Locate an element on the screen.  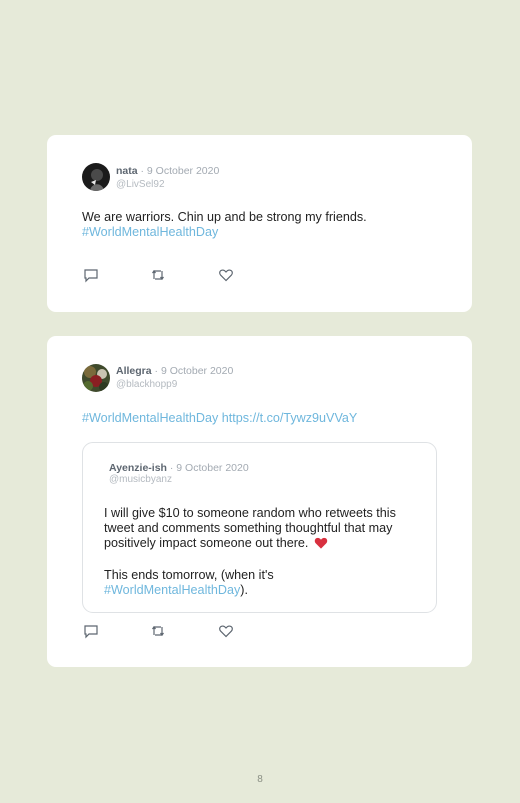
quoted-text-line: positively impact someone out there. is located at coordinates (266, 544).